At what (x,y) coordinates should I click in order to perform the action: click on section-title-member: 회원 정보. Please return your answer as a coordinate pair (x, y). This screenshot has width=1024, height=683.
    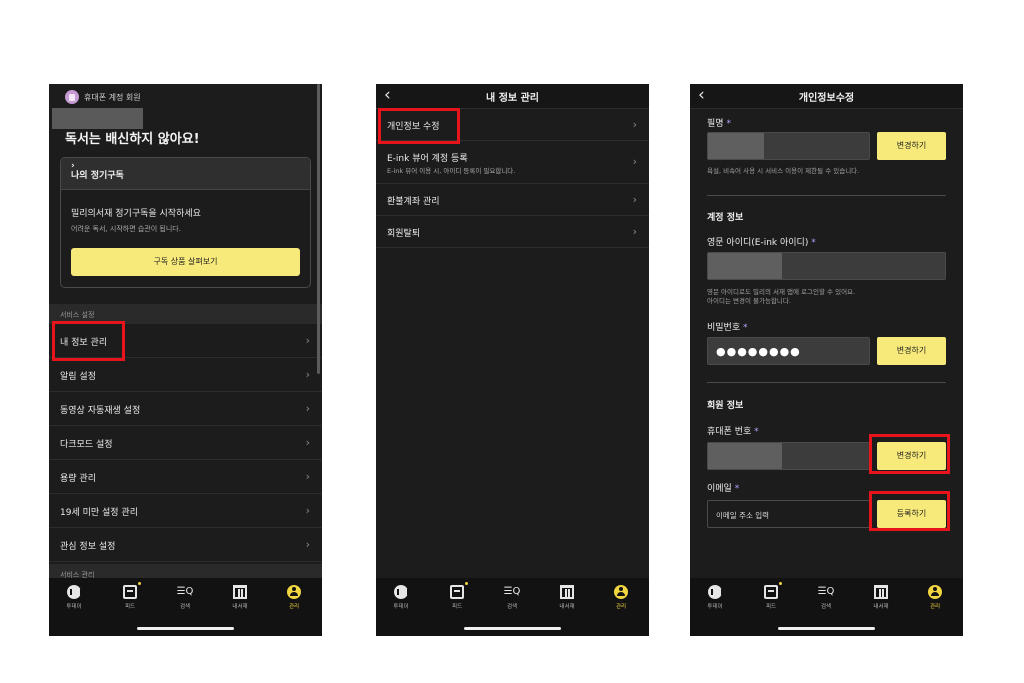
    Looking at the image, I should click on (725, 406).